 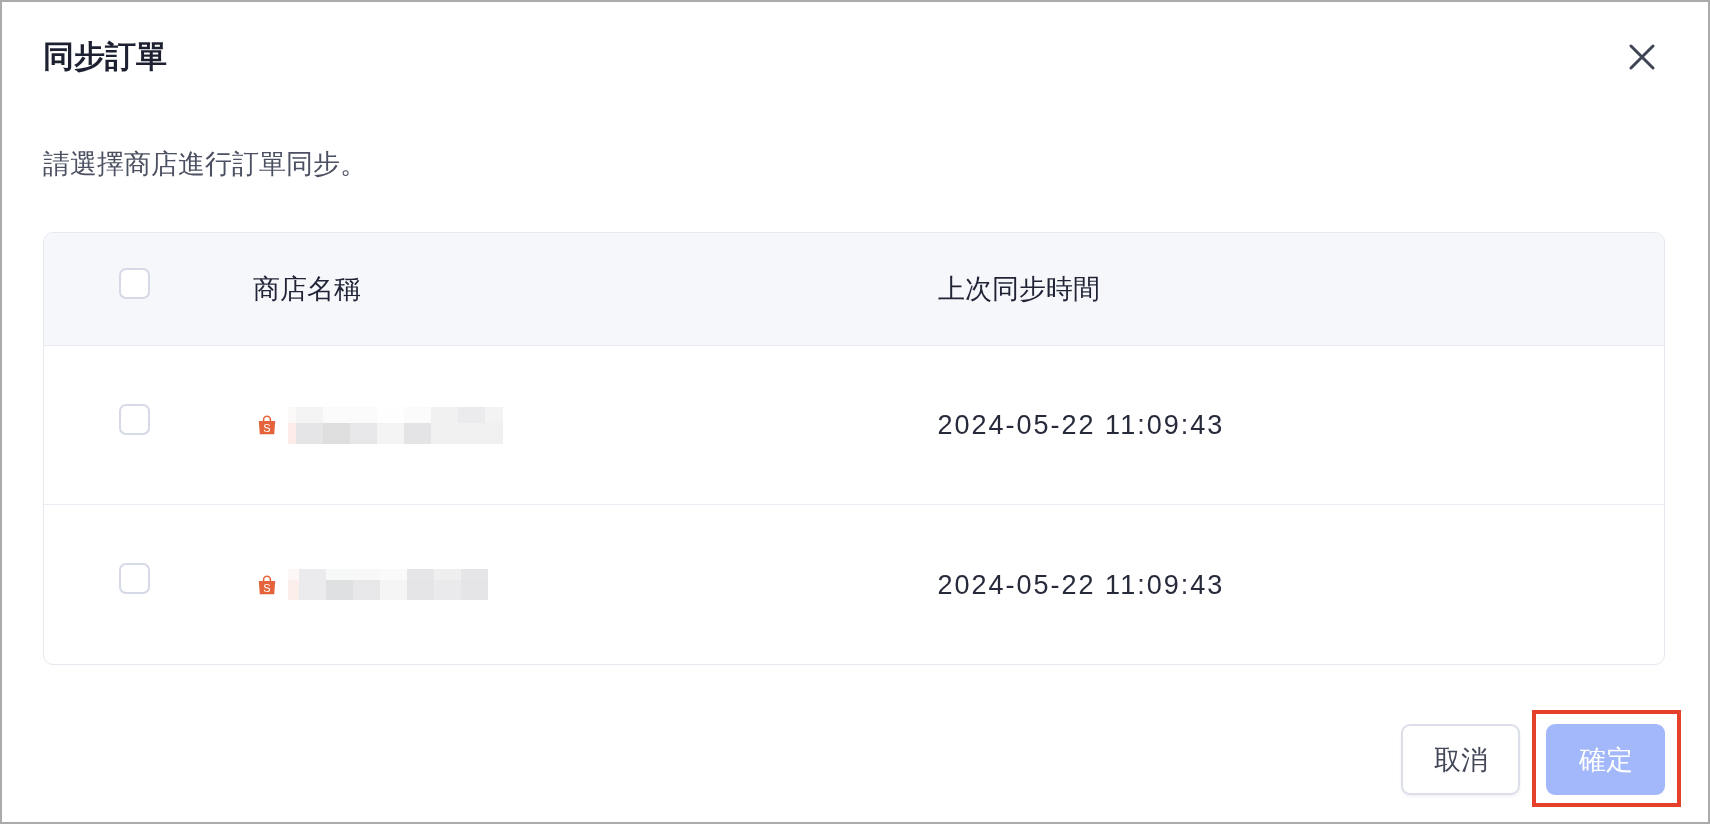 I want to click on column-header: 上次同步時間, so click(x=1018, y=289).